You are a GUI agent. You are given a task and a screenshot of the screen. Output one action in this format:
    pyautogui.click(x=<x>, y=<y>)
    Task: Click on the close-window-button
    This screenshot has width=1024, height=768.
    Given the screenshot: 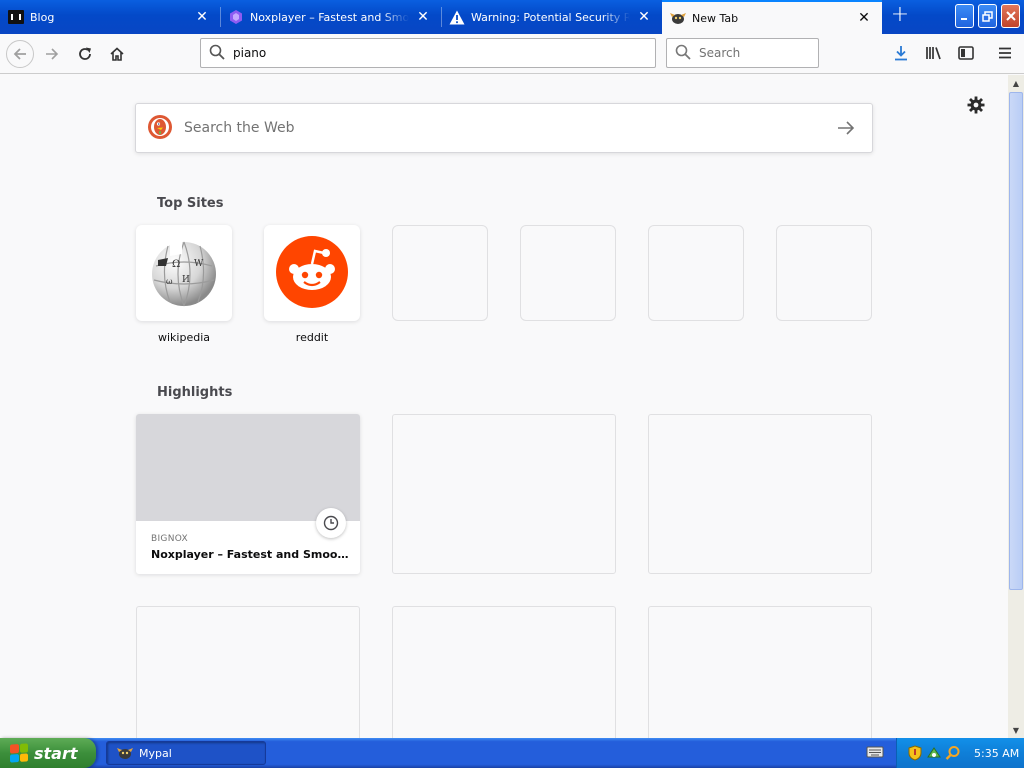 What is the action you would take?
    pyautogui.click(x=1010, y=16)
    